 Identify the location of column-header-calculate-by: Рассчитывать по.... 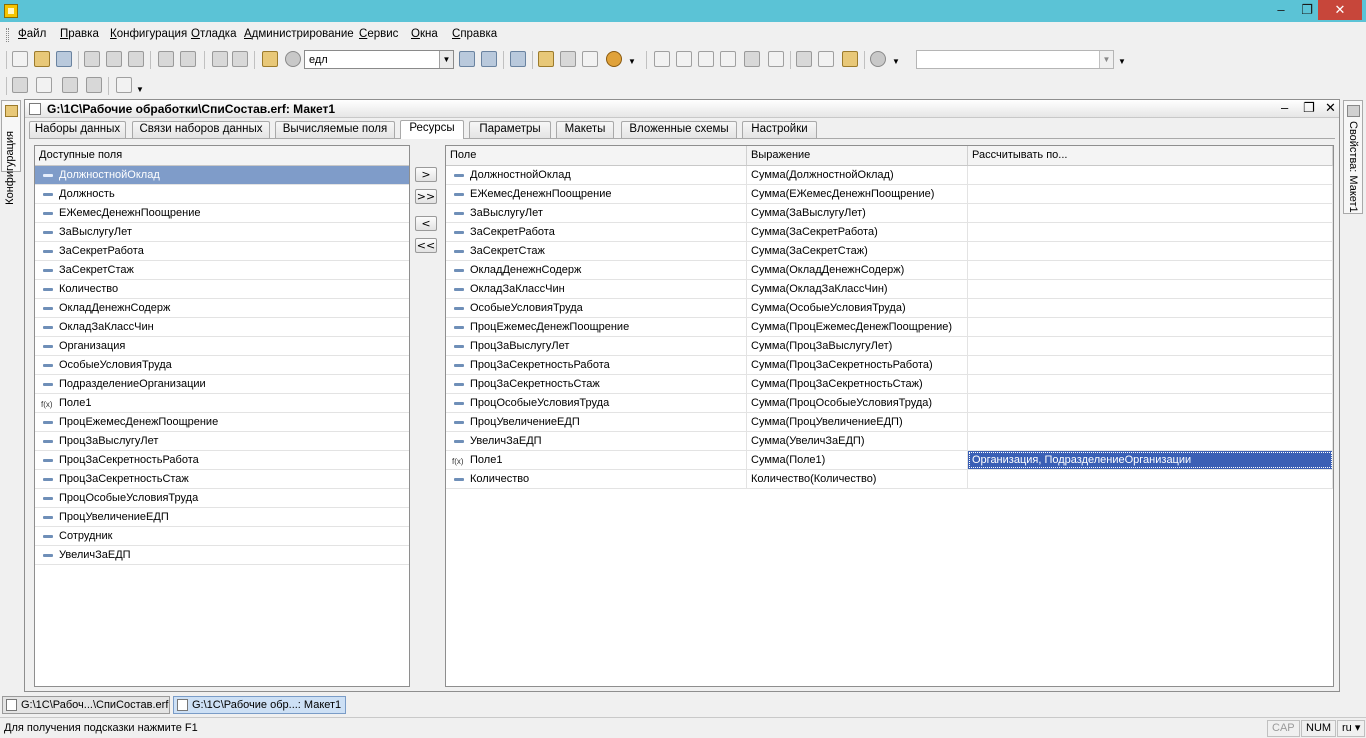
(1150, 155).